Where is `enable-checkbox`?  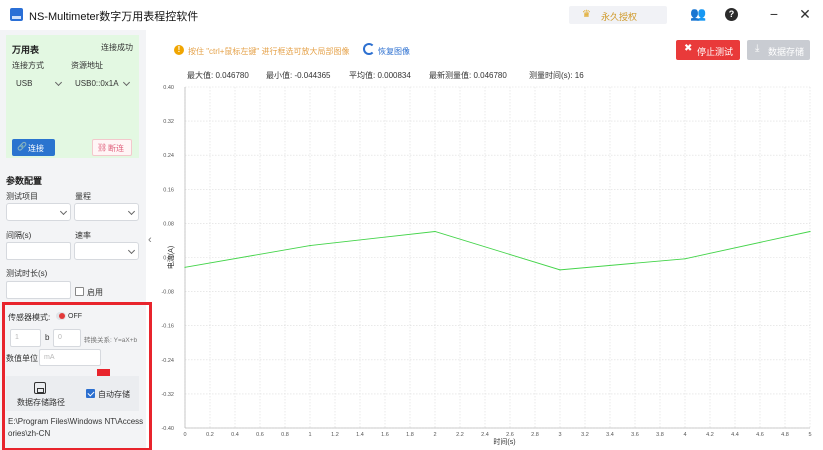
enable-checkbox is located at coordinates (79, 291).